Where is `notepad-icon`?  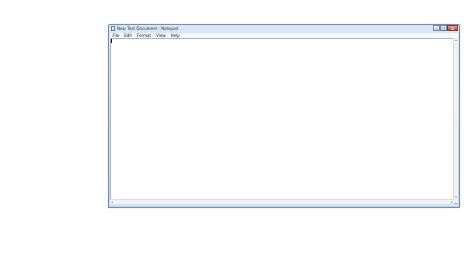
notepad-icon is located at coordinates (113, 28).